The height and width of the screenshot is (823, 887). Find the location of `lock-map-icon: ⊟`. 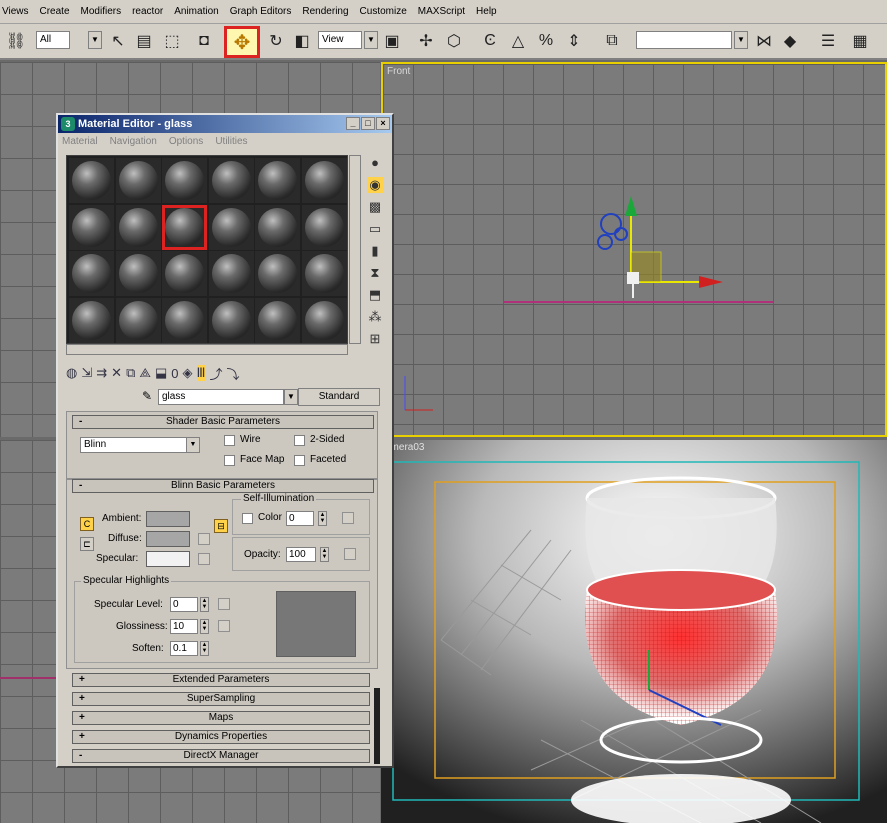

lock-map-icon: ⊟ is located at coordinates (221, 526).